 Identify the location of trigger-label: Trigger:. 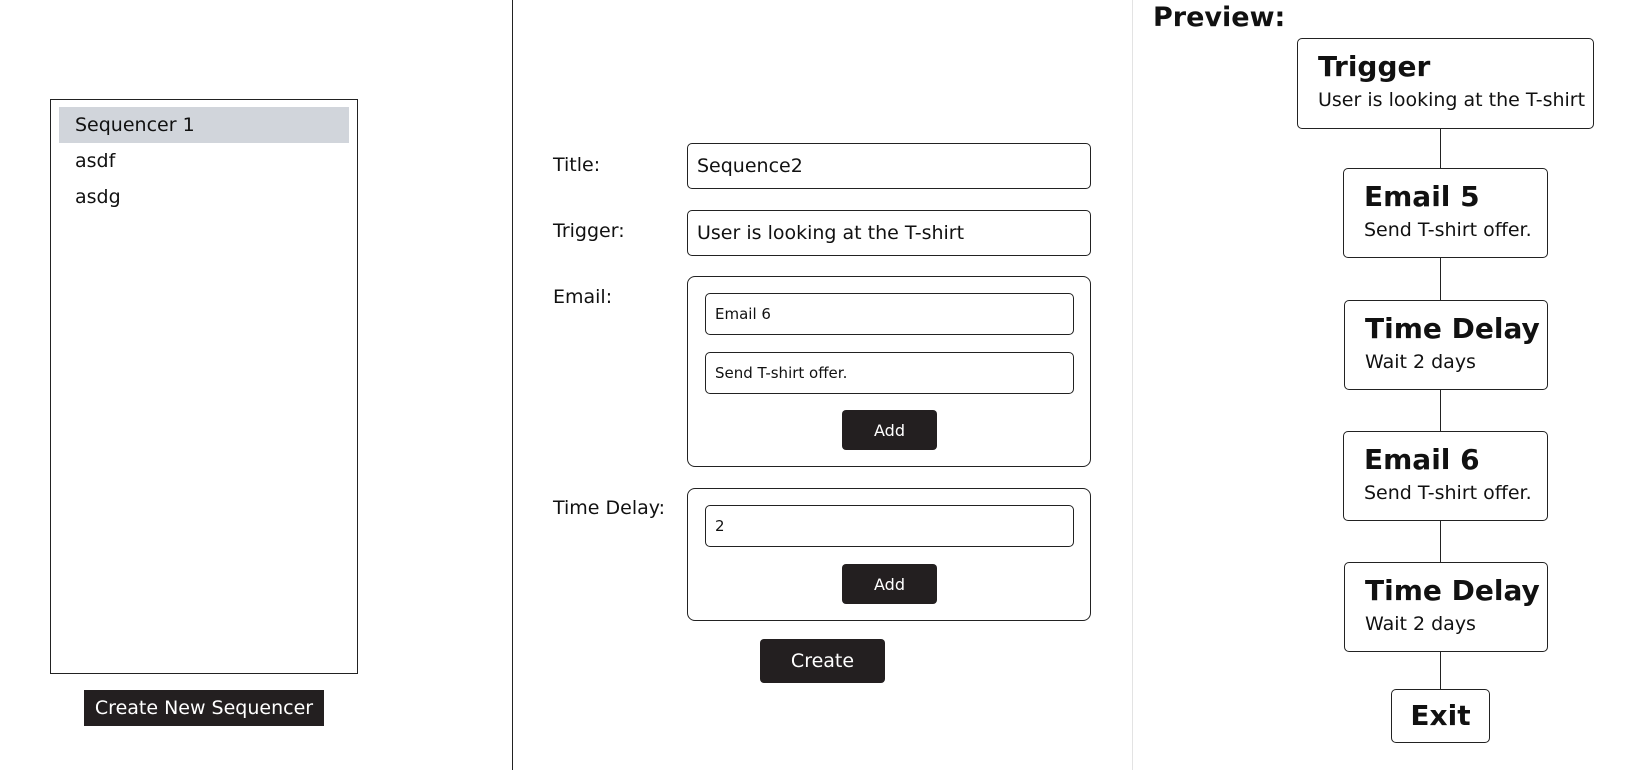
(589, 231).